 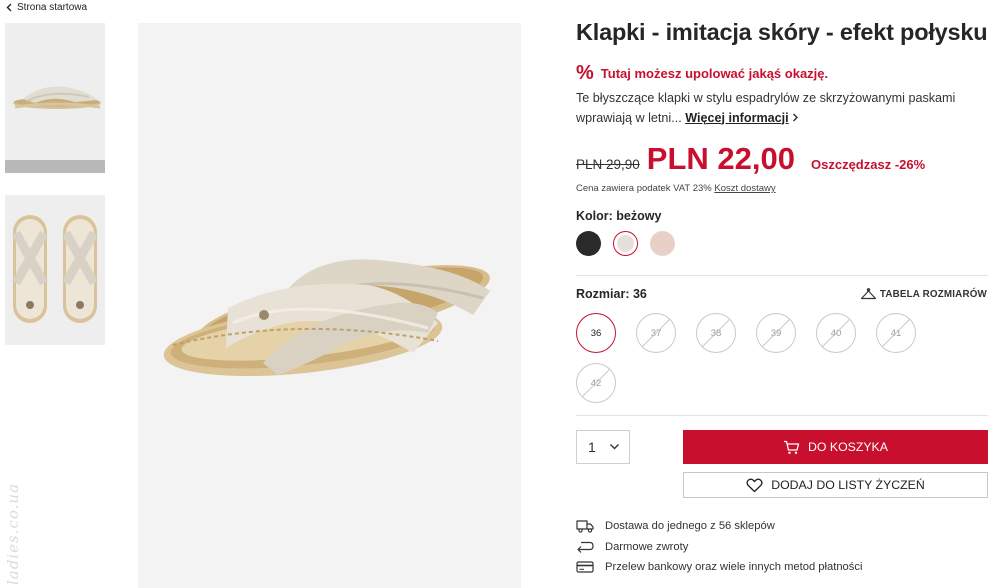 What do you see at coordinates (608, 164) in the screenshot?
I see `old-price: PLN 29,90` at bounding box center [608, 164].